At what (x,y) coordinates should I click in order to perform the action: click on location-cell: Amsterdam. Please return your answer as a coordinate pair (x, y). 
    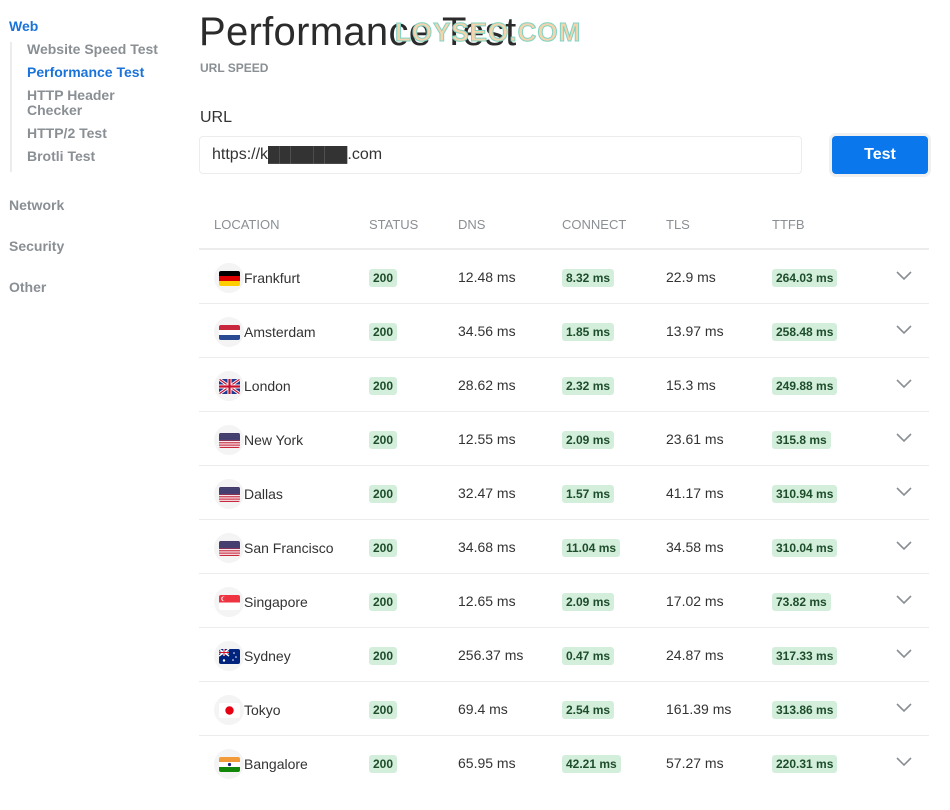
    Looking at the image, I should click on (265, 332).